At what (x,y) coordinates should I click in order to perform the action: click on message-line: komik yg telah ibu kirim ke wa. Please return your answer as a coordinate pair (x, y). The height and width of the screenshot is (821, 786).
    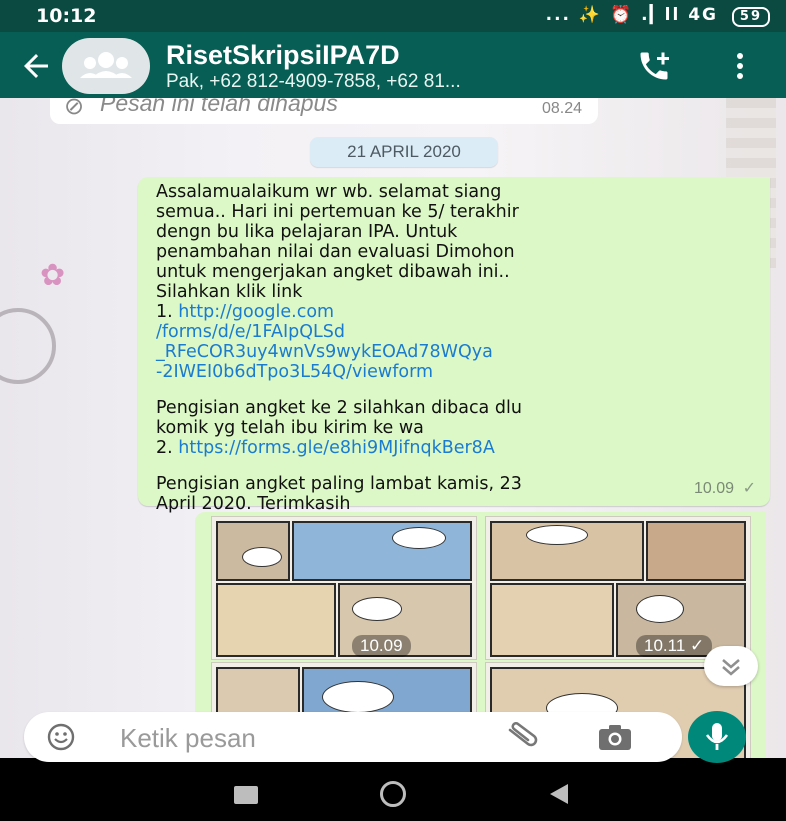
    Looking at the image, I should click on (290, 428).